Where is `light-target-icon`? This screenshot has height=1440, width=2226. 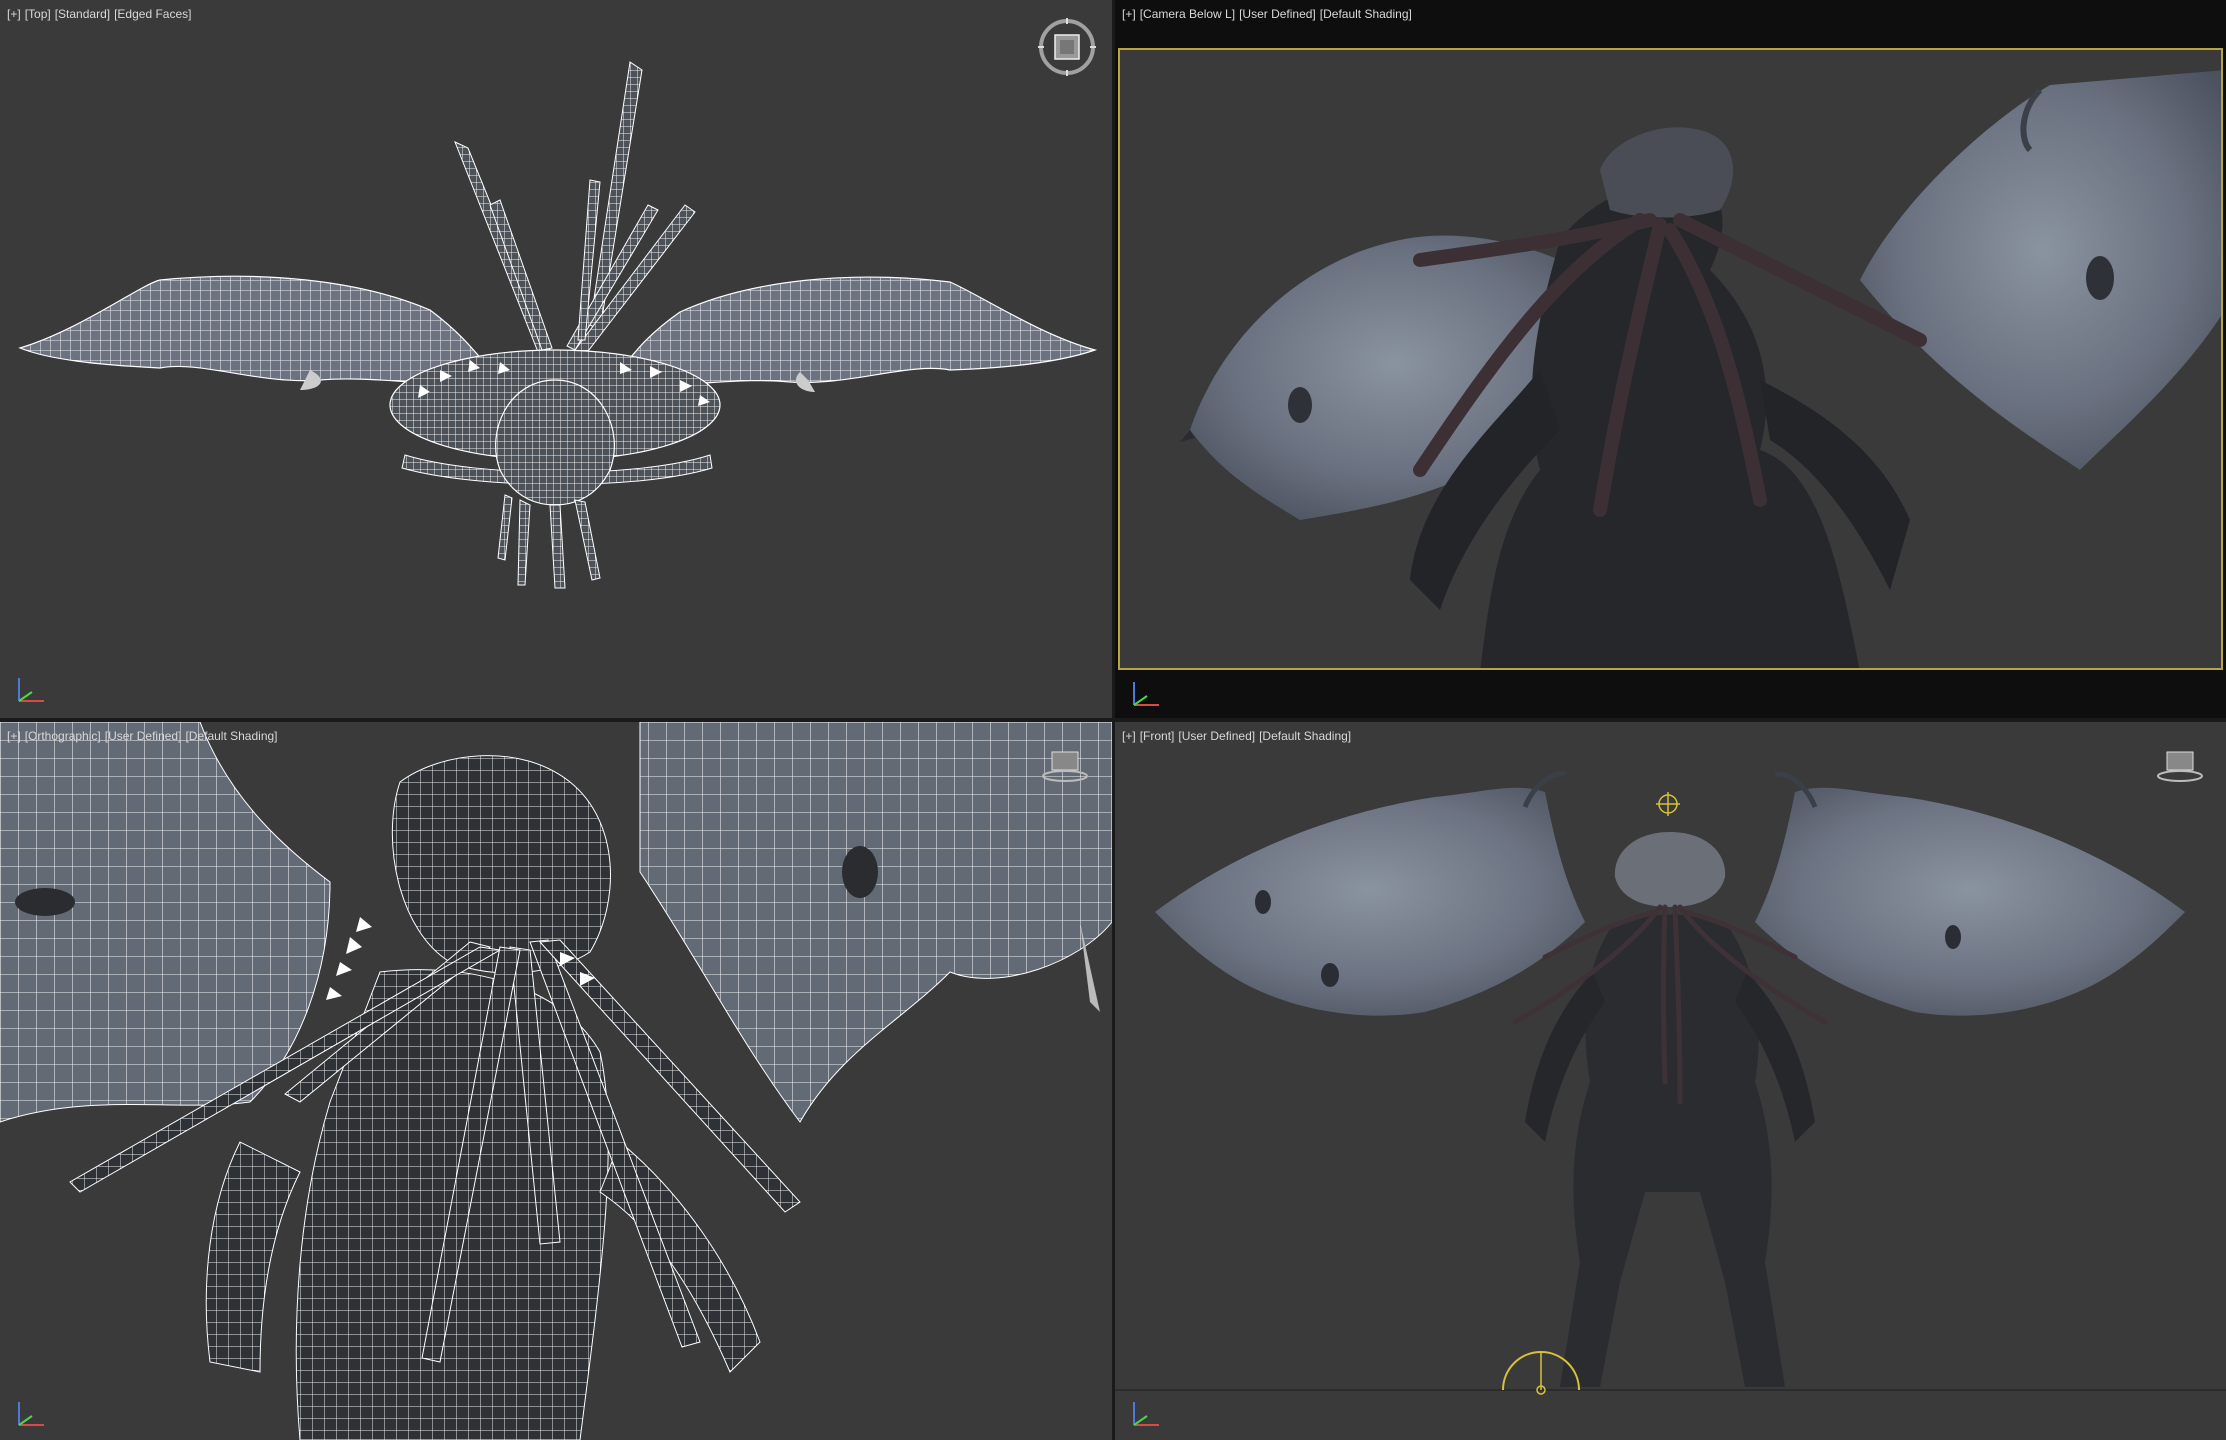 light-target-icon is located at coordinates (1668, 804).